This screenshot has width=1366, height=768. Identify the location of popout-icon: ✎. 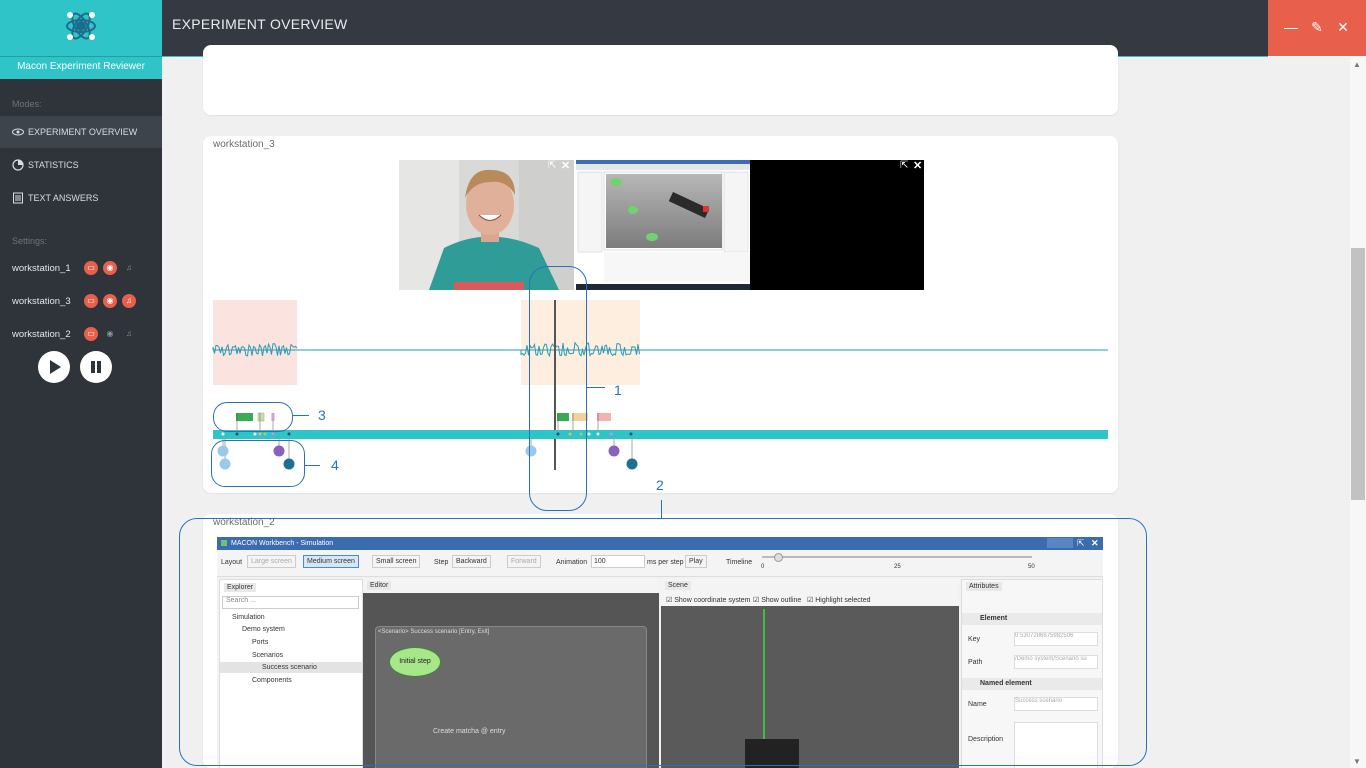
(1317, 27).